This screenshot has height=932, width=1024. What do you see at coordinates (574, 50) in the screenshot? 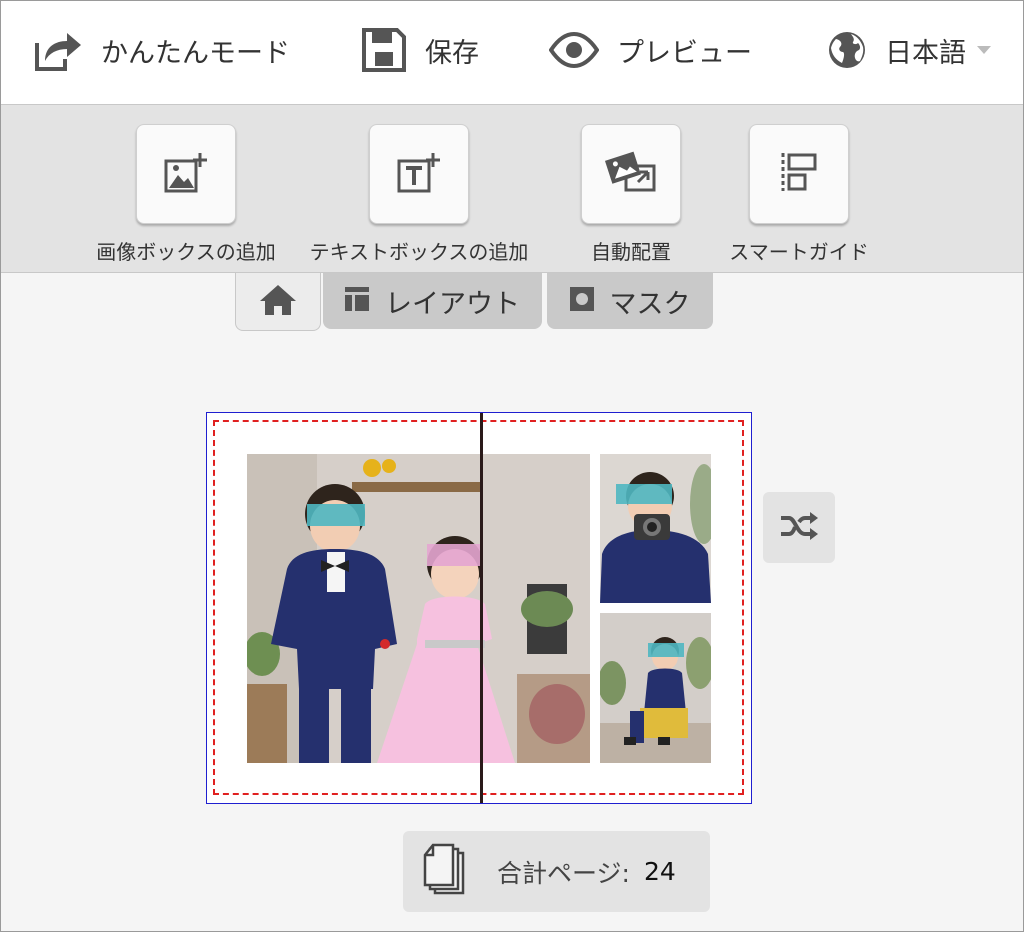
I see `eye-icon` at bounding box center [574, 50].